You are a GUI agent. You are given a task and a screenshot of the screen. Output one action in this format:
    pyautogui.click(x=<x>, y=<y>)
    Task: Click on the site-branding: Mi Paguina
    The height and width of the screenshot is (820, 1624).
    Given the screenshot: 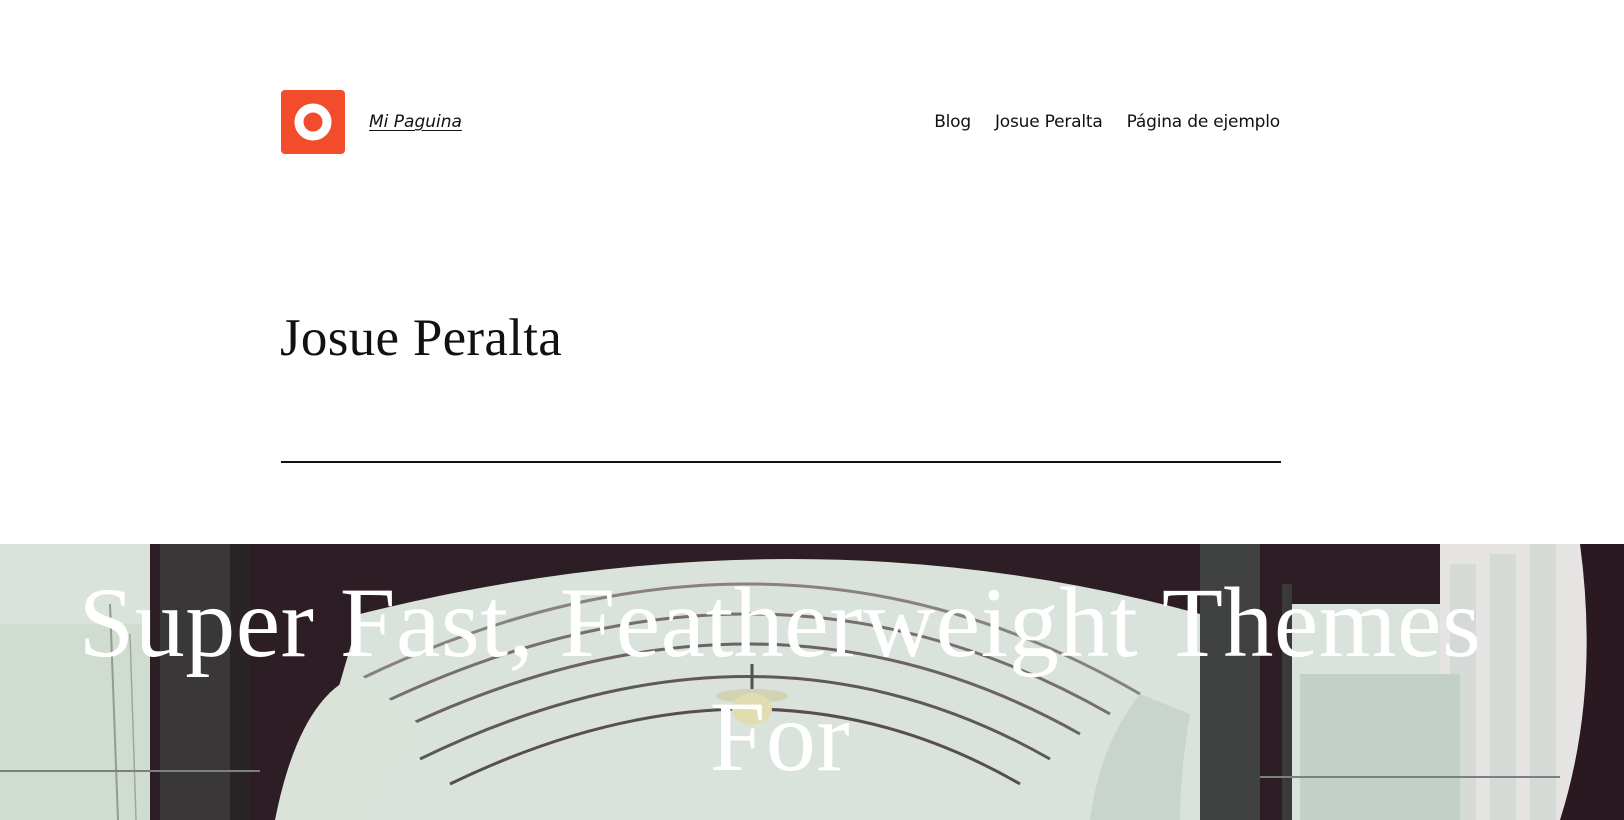 What is the action you would take?
    pyautogui.click(x=371, y=122)
    